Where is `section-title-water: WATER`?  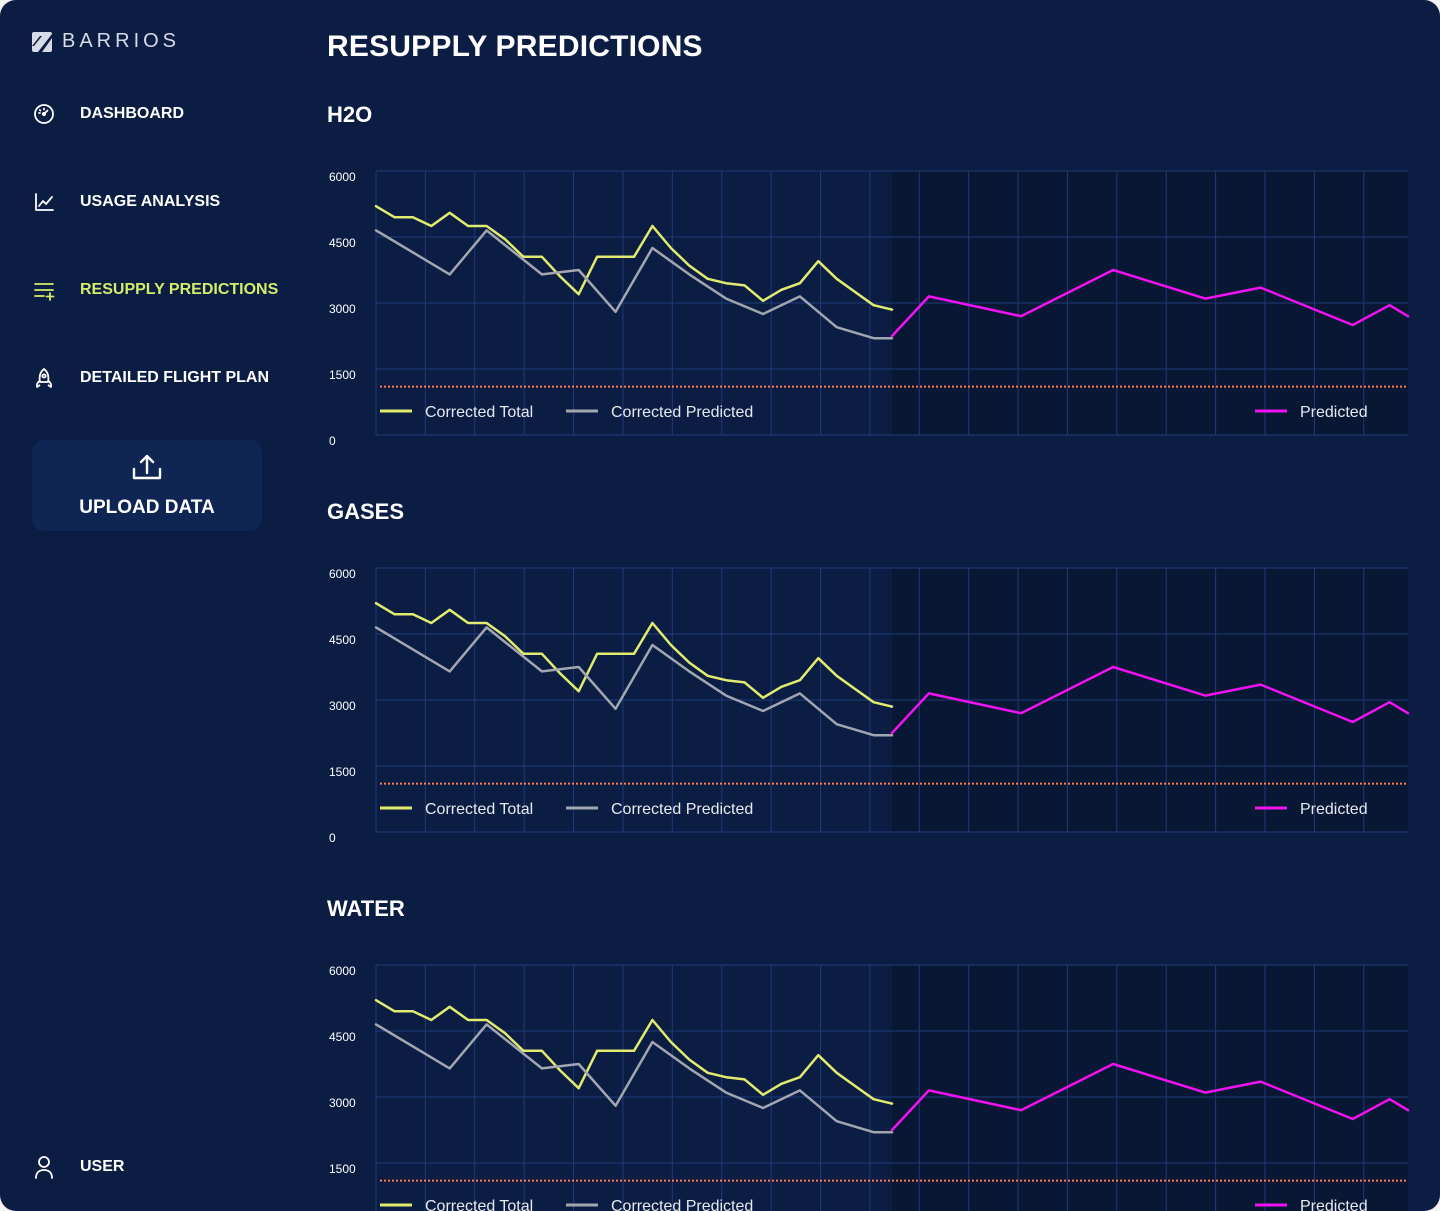
section-title-water: WATER is located at coordinates (366, 908).